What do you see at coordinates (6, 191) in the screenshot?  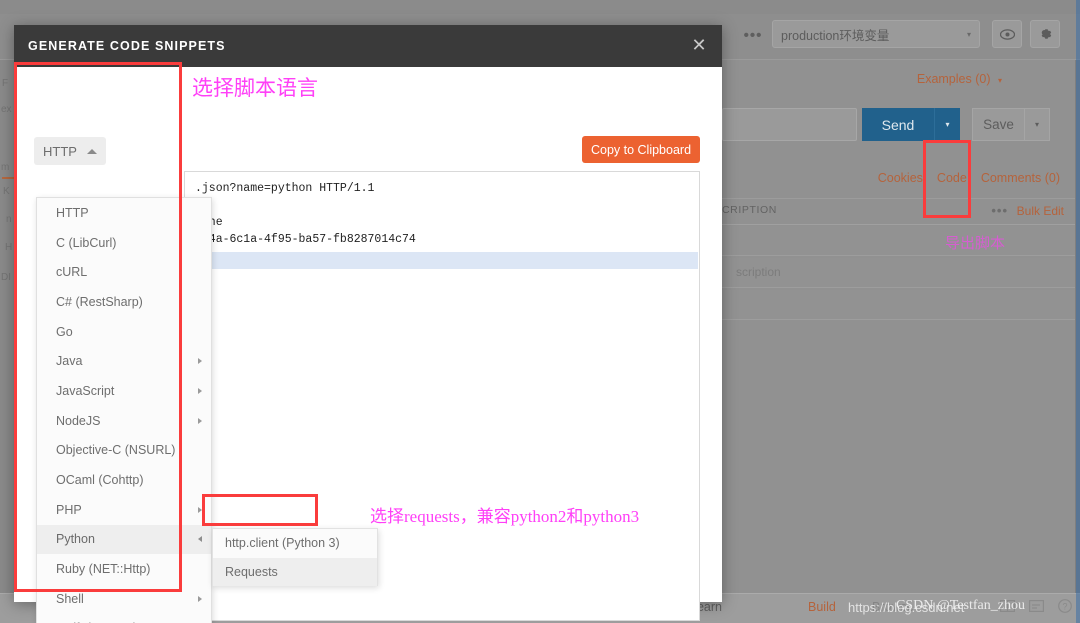 I see `sidebar-fragment-3: K` at bounding box center [6, 191].